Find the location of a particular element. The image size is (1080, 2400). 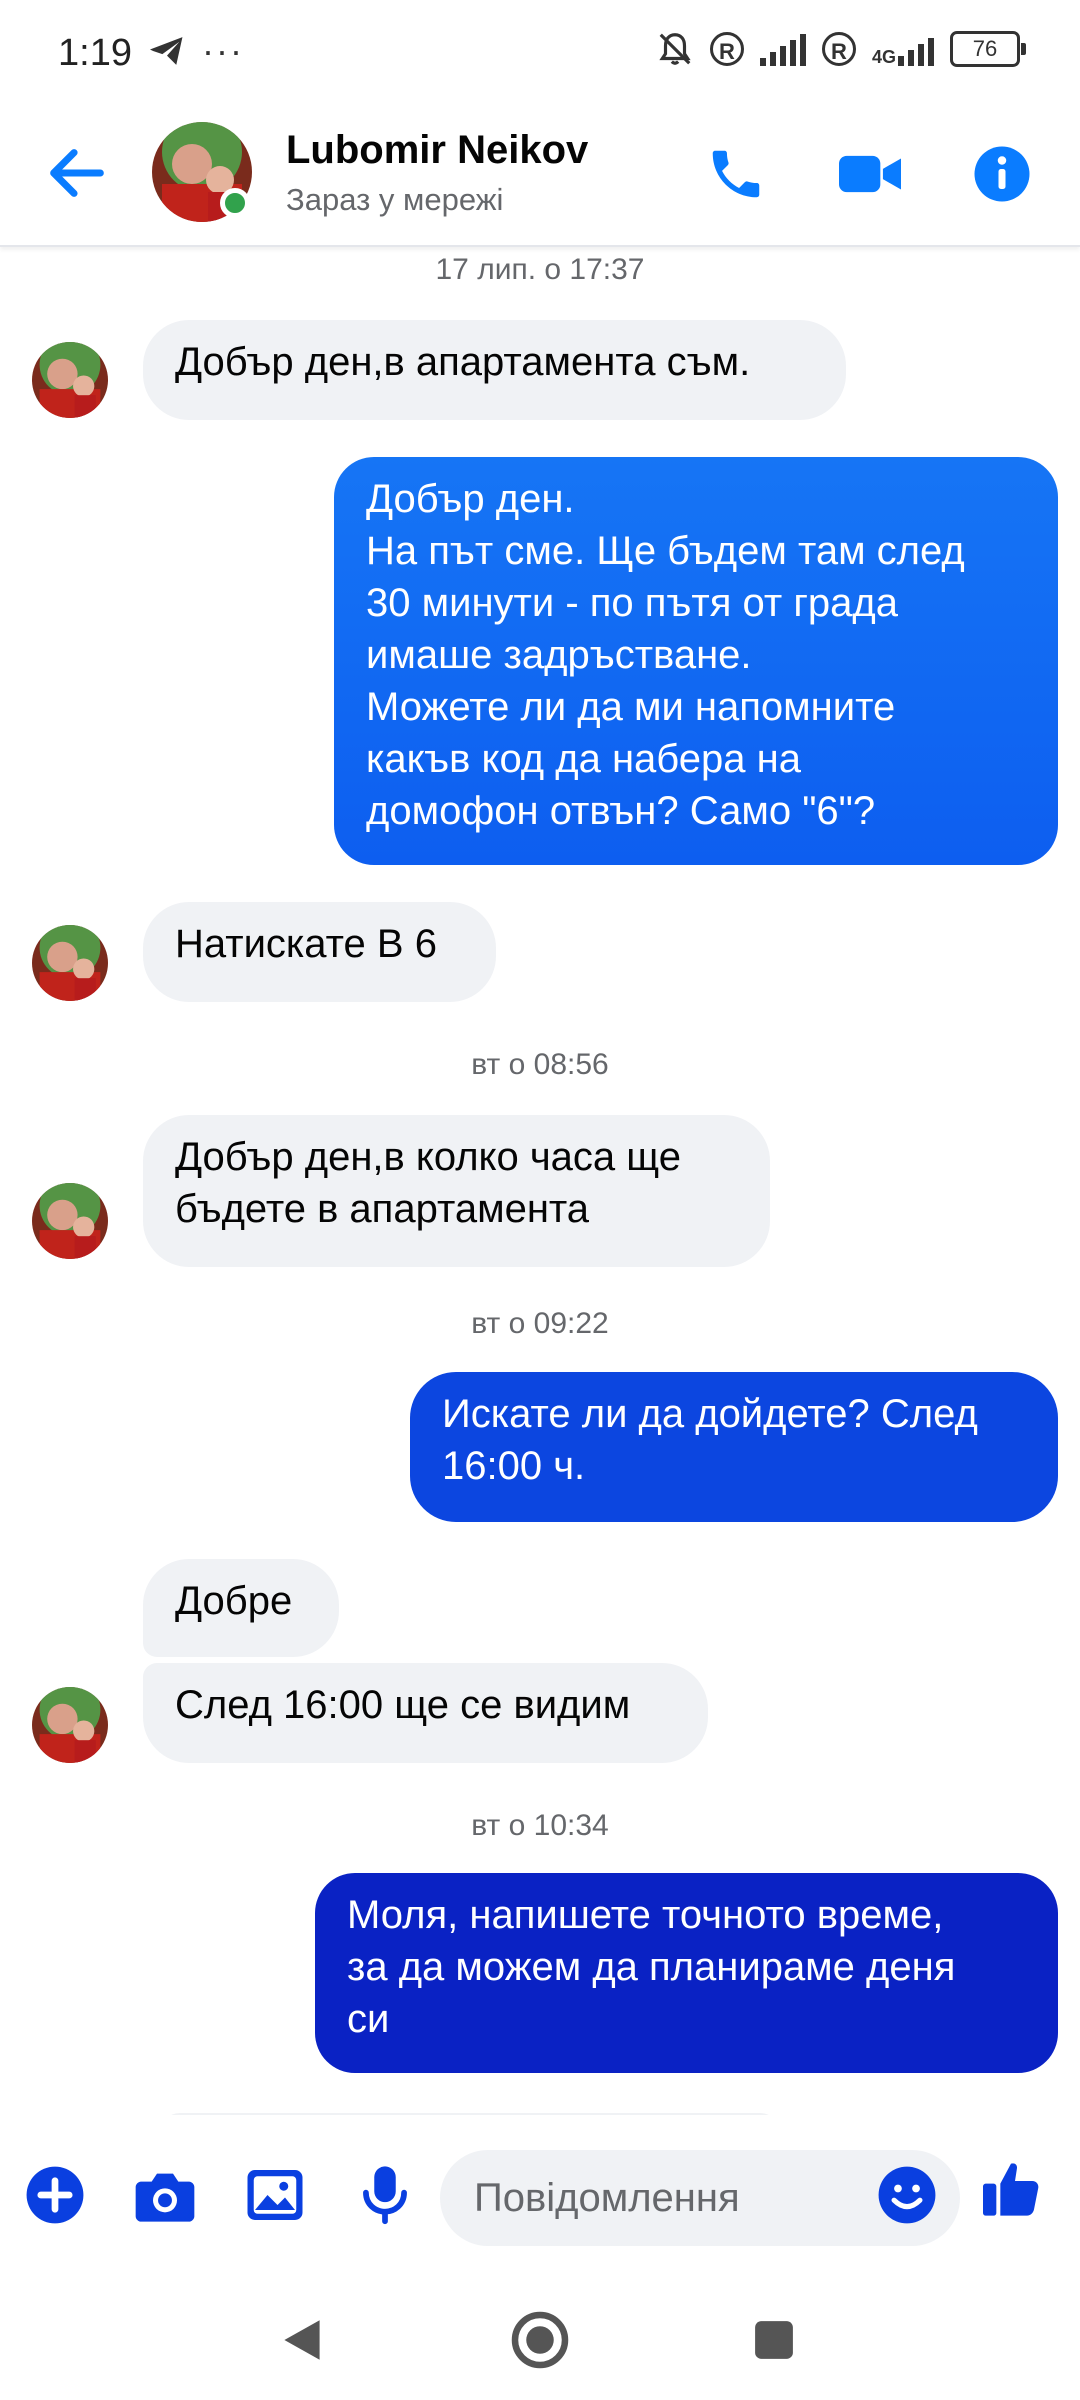

more-notifications-icon: ··· is located at coordinates (223, 50).